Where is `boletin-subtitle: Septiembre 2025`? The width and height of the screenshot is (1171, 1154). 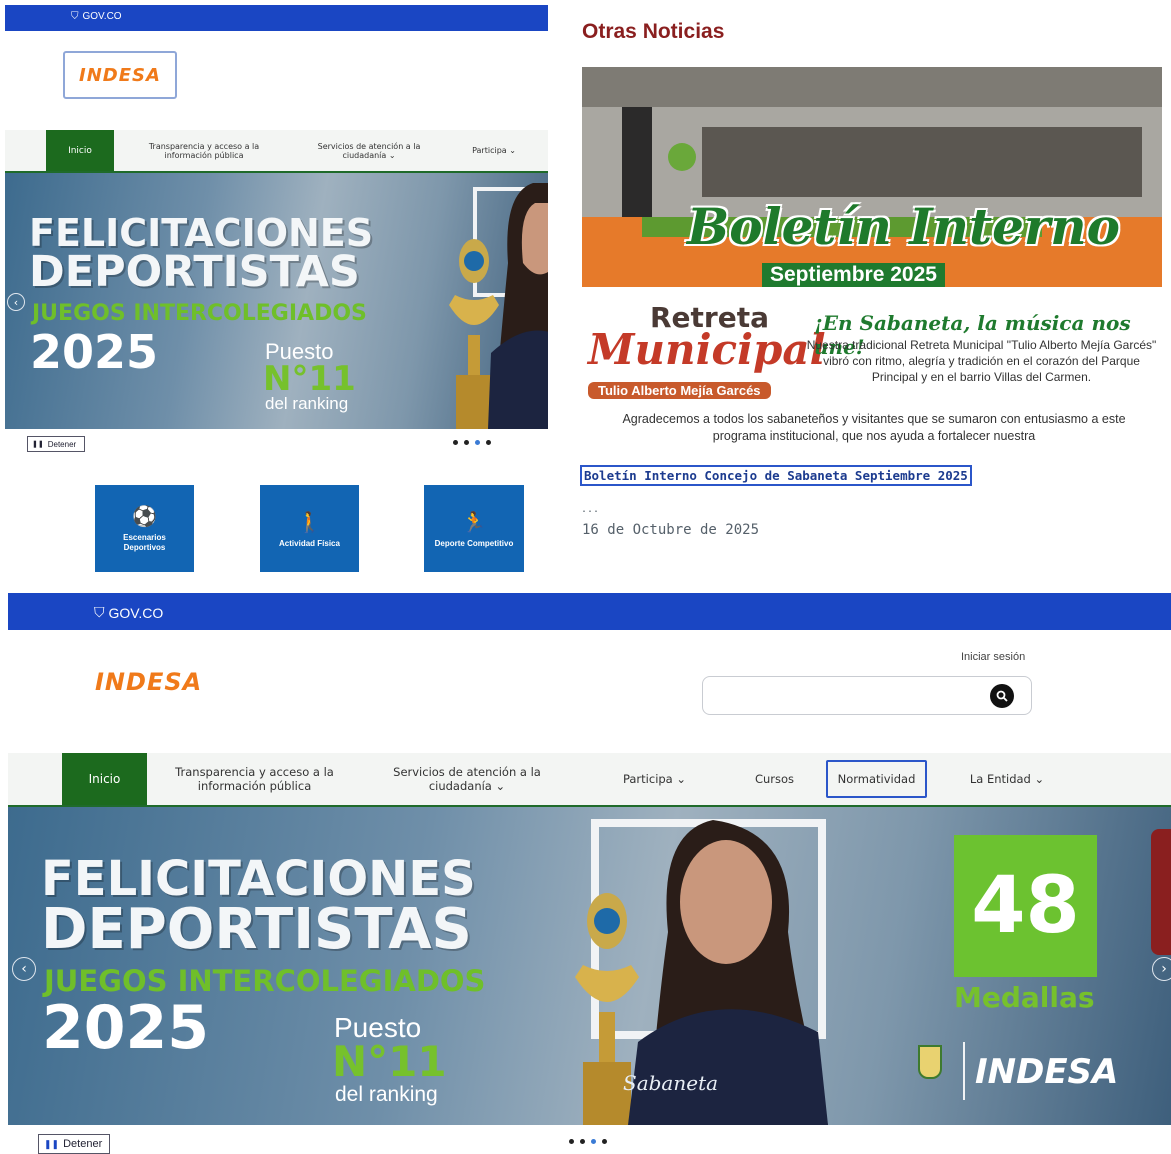
boletin-subtitle: Septiembre 2025 is located at coordinates (853, 275).